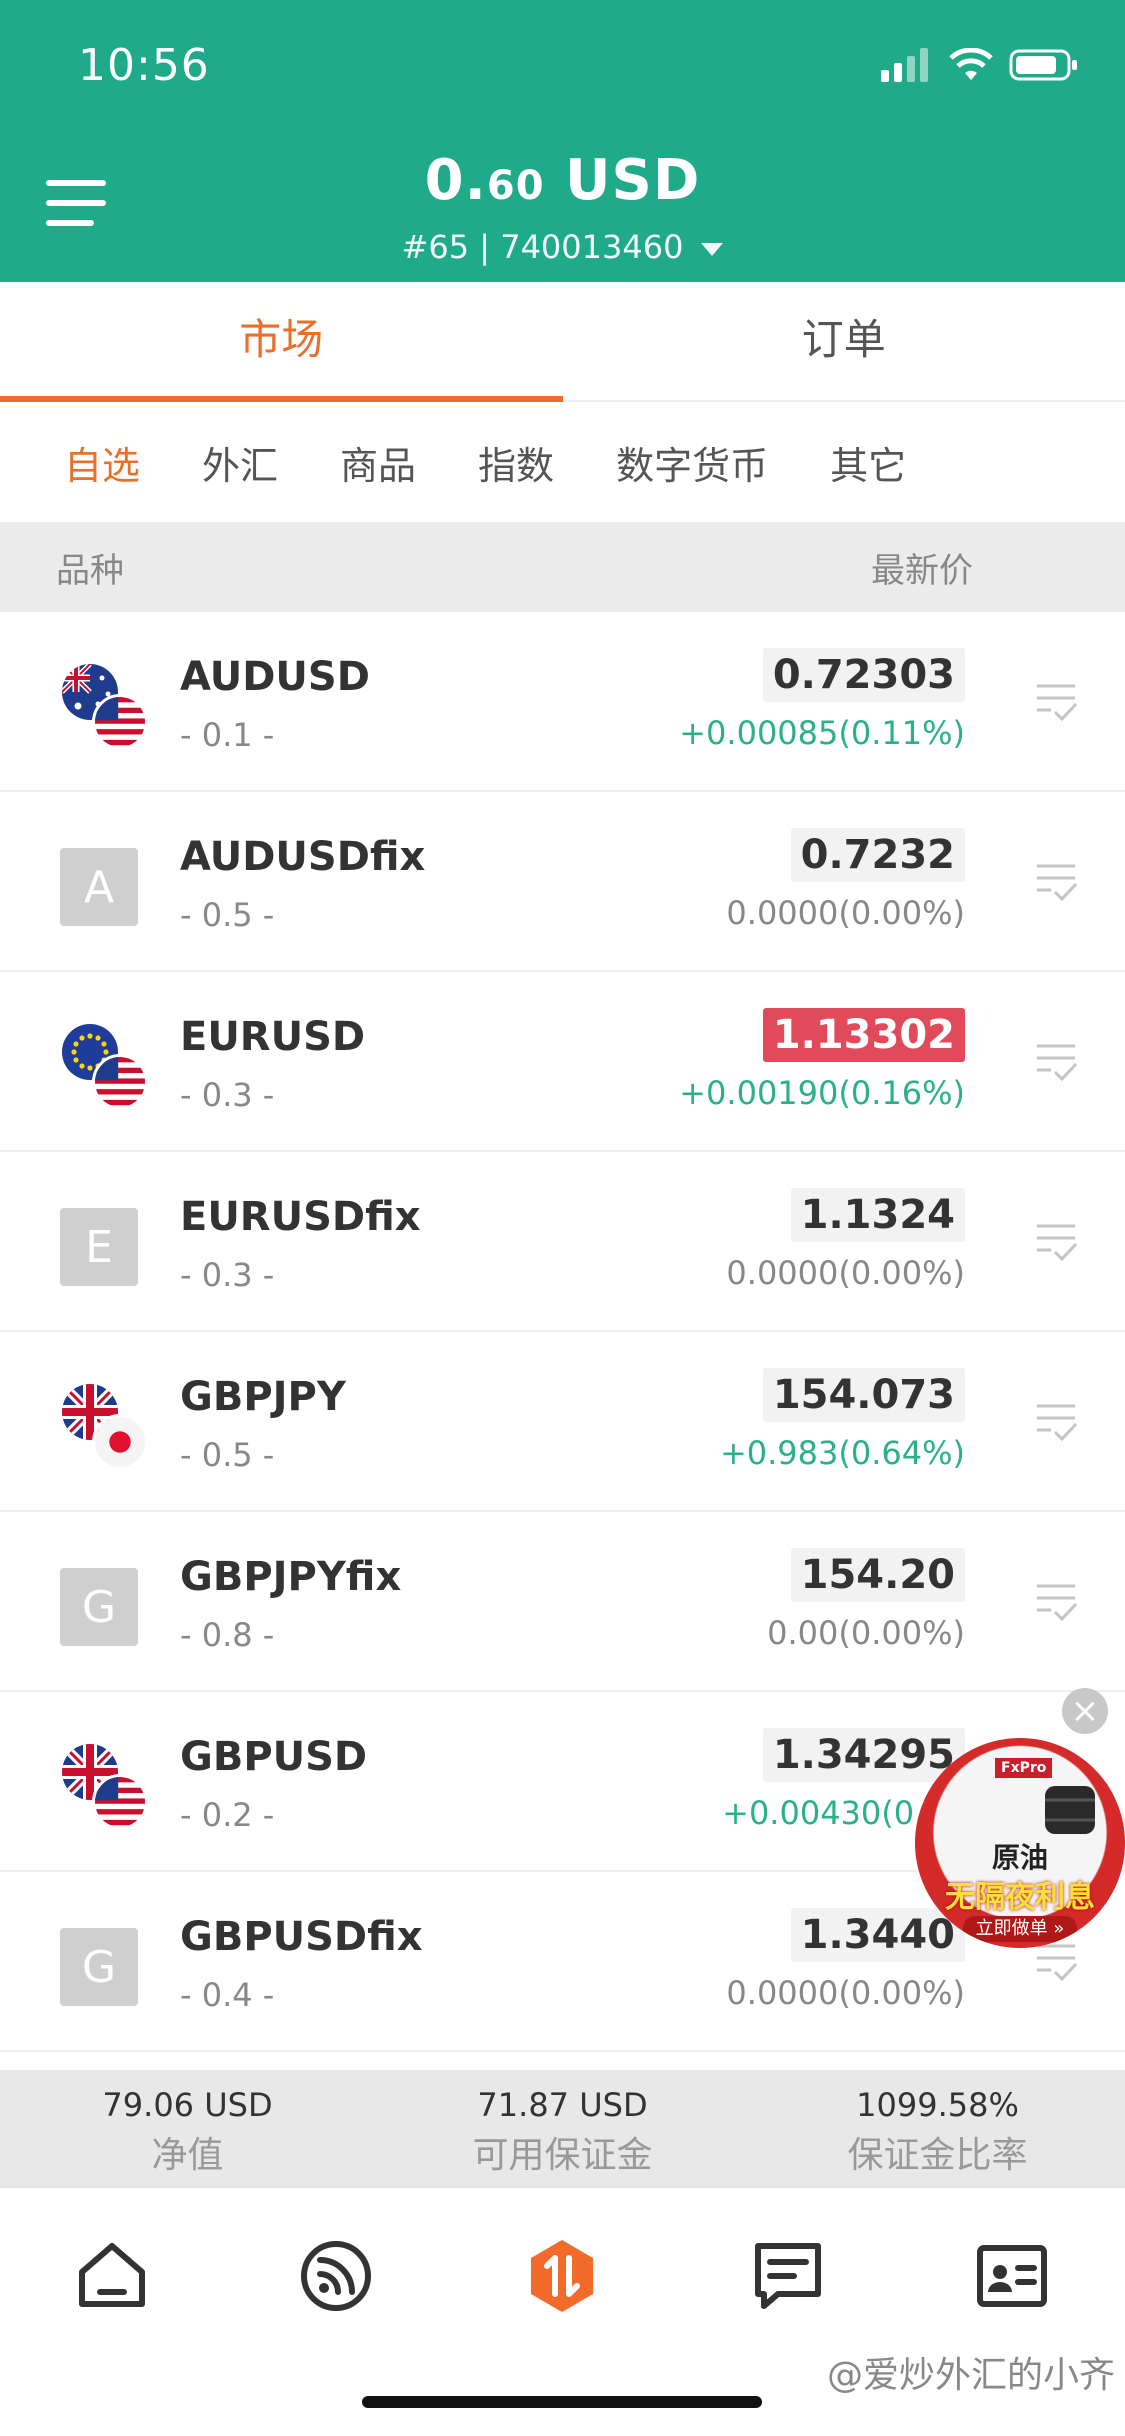  Describe the element at coordinates (562, 2155) in the screenshot. I see `free-margin-label: 可用保证金` at that location.